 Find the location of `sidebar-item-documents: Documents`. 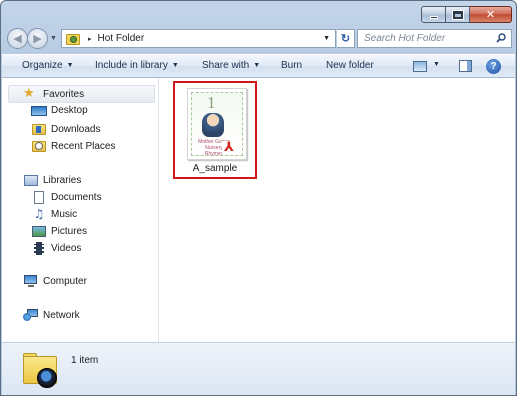

sidebar-item-documents: Documents is located at coordinates (66, 197).